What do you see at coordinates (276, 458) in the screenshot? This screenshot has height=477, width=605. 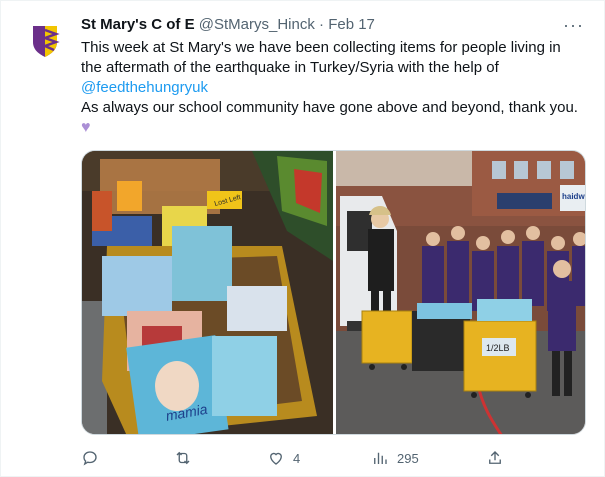 I see `like-icon` at bounding box center [276, 458].